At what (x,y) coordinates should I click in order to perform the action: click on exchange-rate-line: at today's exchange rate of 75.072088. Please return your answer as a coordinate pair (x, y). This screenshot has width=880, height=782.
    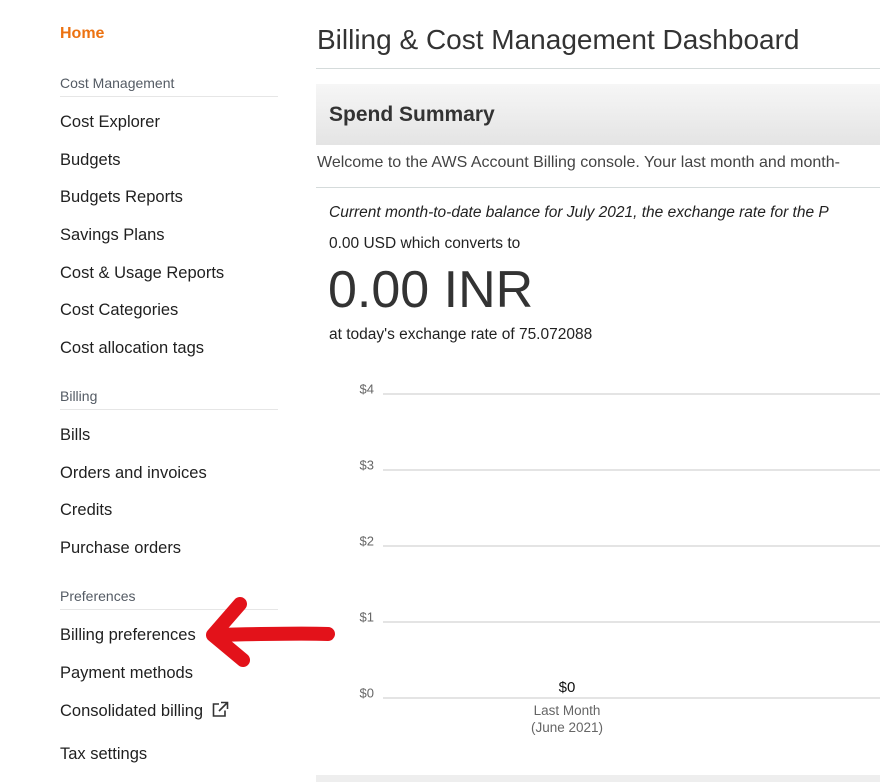
    Looking at the image, I should click on (461, 334).